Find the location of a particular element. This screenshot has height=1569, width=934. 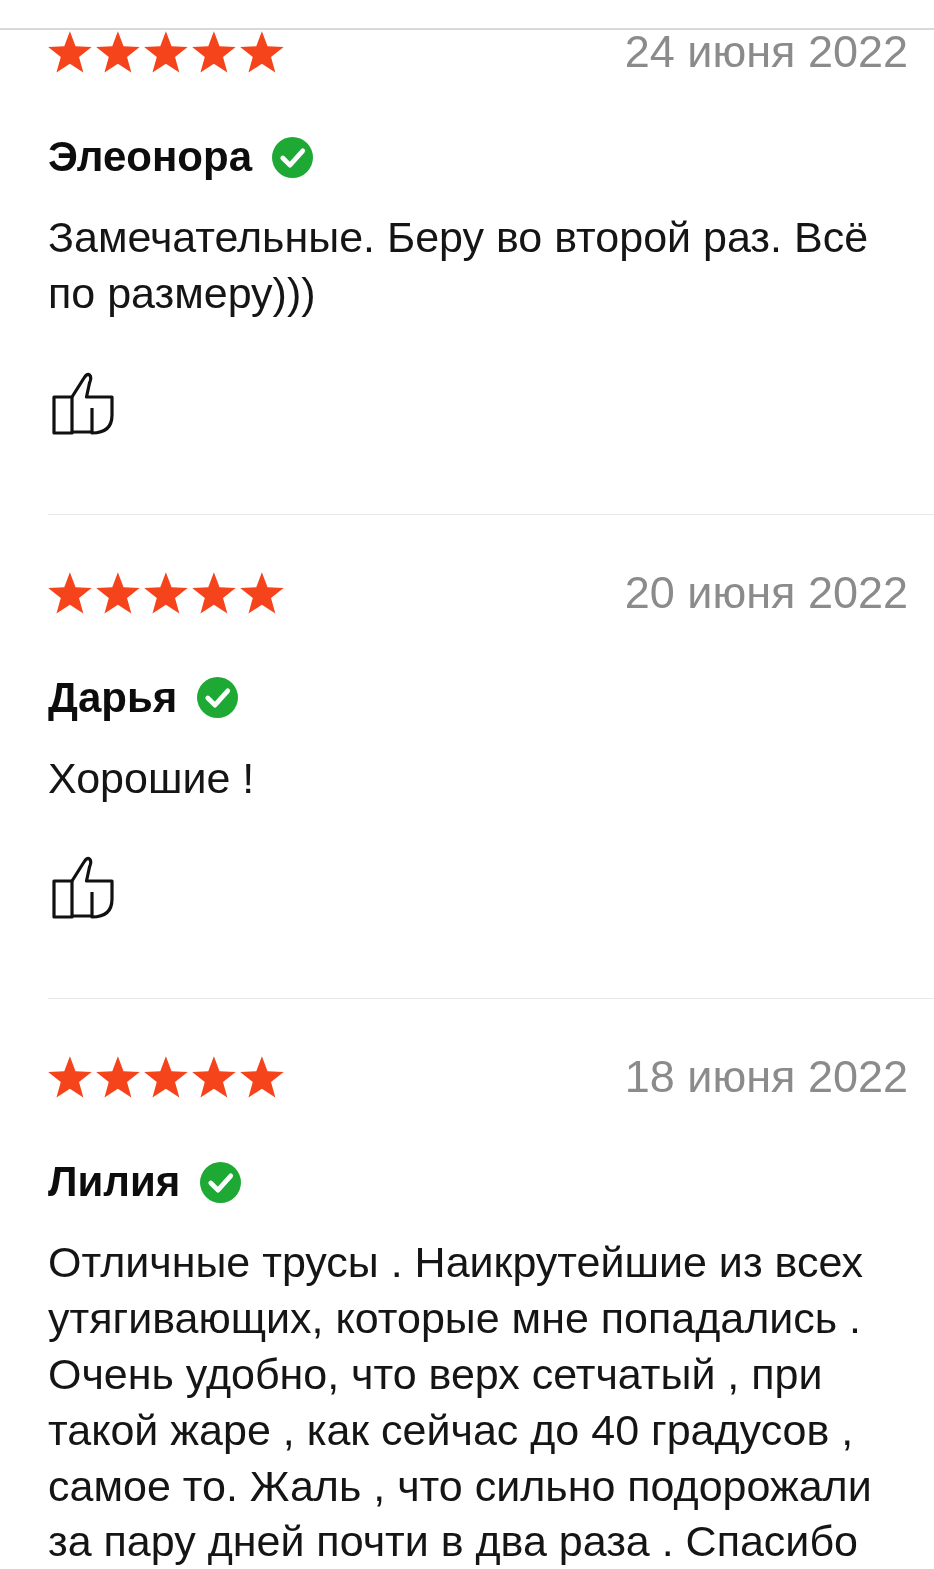

review-date: 24 июня 2022 is located at coordinates (766, 52).